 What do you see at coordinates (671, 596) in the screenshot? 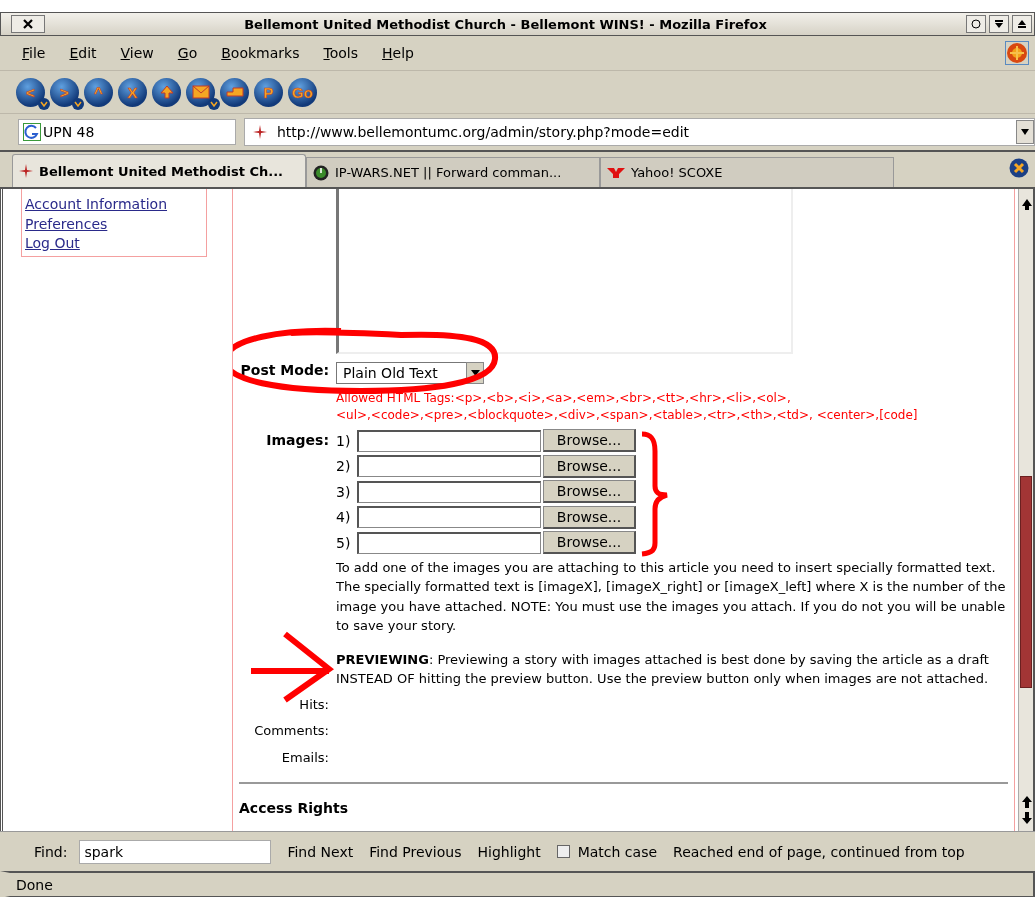
I see `help-paragraph: To add one of the images you are attaching to this article you need to insert specially formatted text. The specially formatted text is [imageX], [imageX_right] or [imageX_left] where X is the number of the image you have attached. NOTE: You must use the images you attach. If you do not you will be unable to save your story.` at bounding box center [671, 596].